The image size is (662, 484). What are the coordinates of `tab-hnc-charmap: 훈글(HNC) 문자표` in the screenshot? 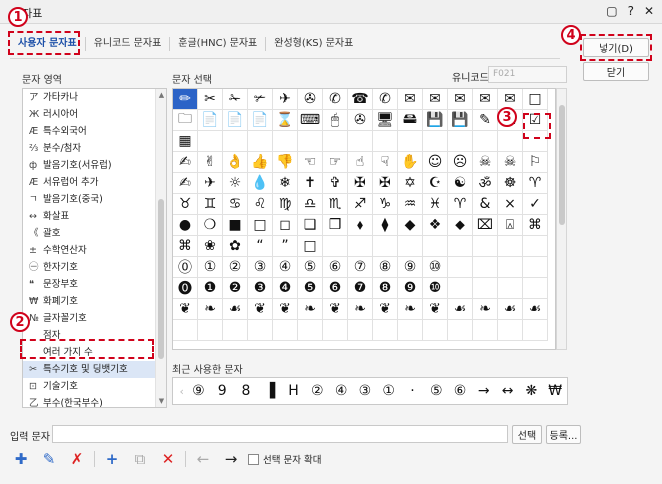 It's located at (218, 44).